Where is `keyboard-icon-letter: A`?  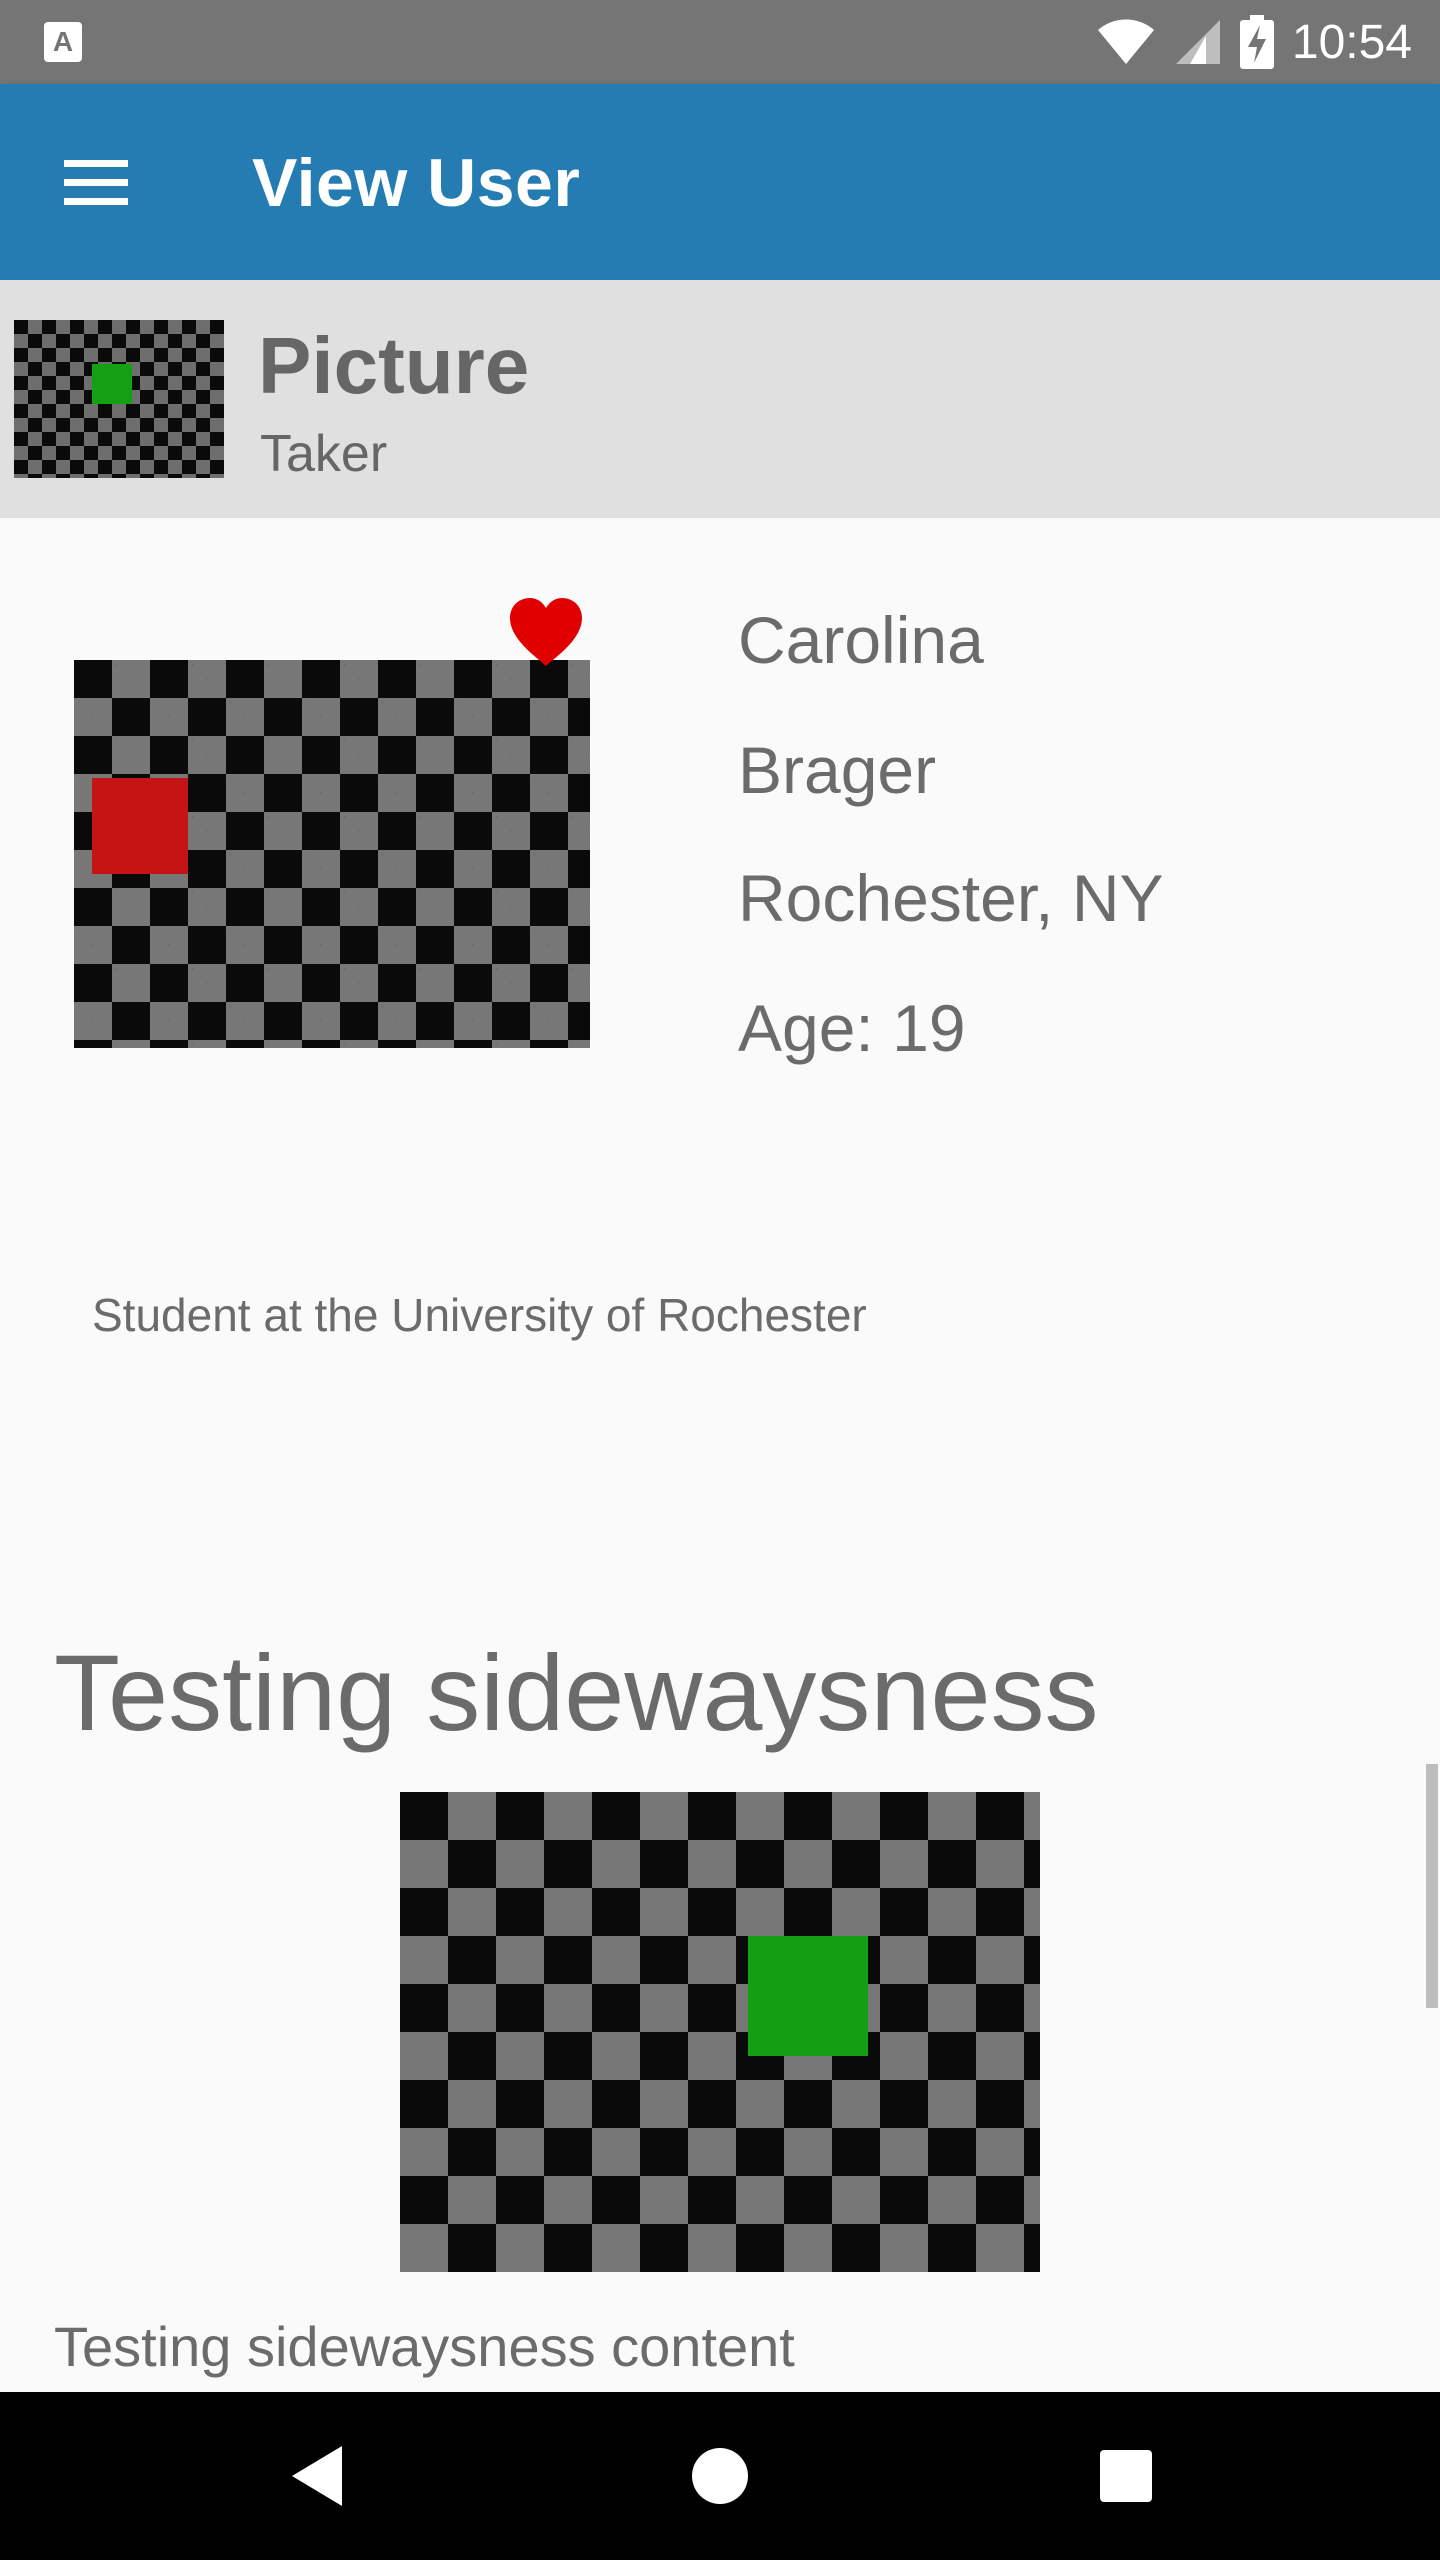 keyboard-icon-letter: A is located at coordinates (63, 41).